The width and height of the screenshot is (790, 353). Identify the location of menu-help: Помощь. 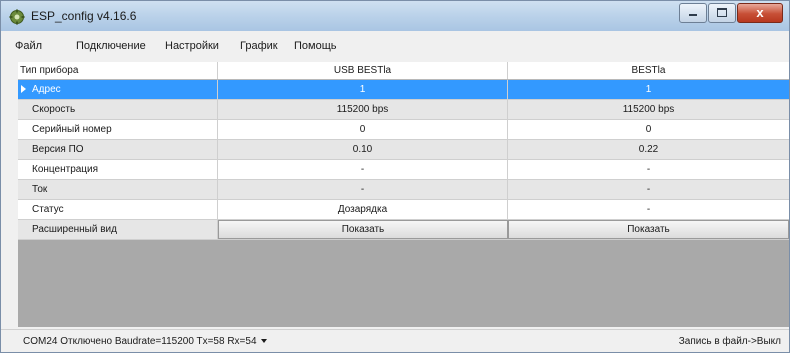
(315, 46).